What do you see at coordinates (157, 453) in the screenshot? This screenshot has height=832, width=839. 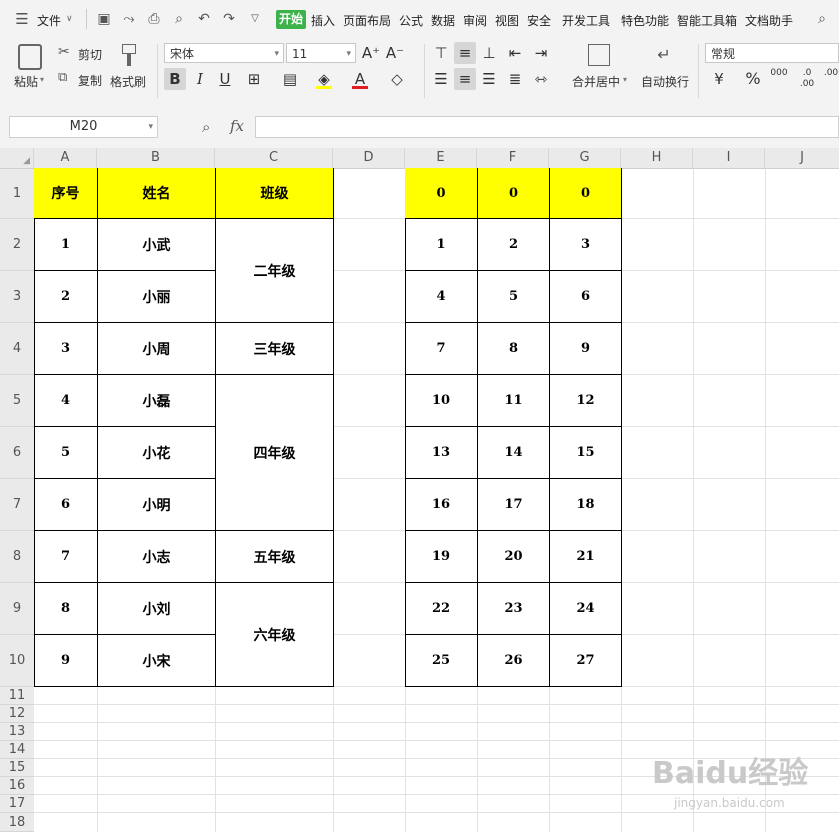 I see `name-cell: 小花` at bounding box center [157, 453].